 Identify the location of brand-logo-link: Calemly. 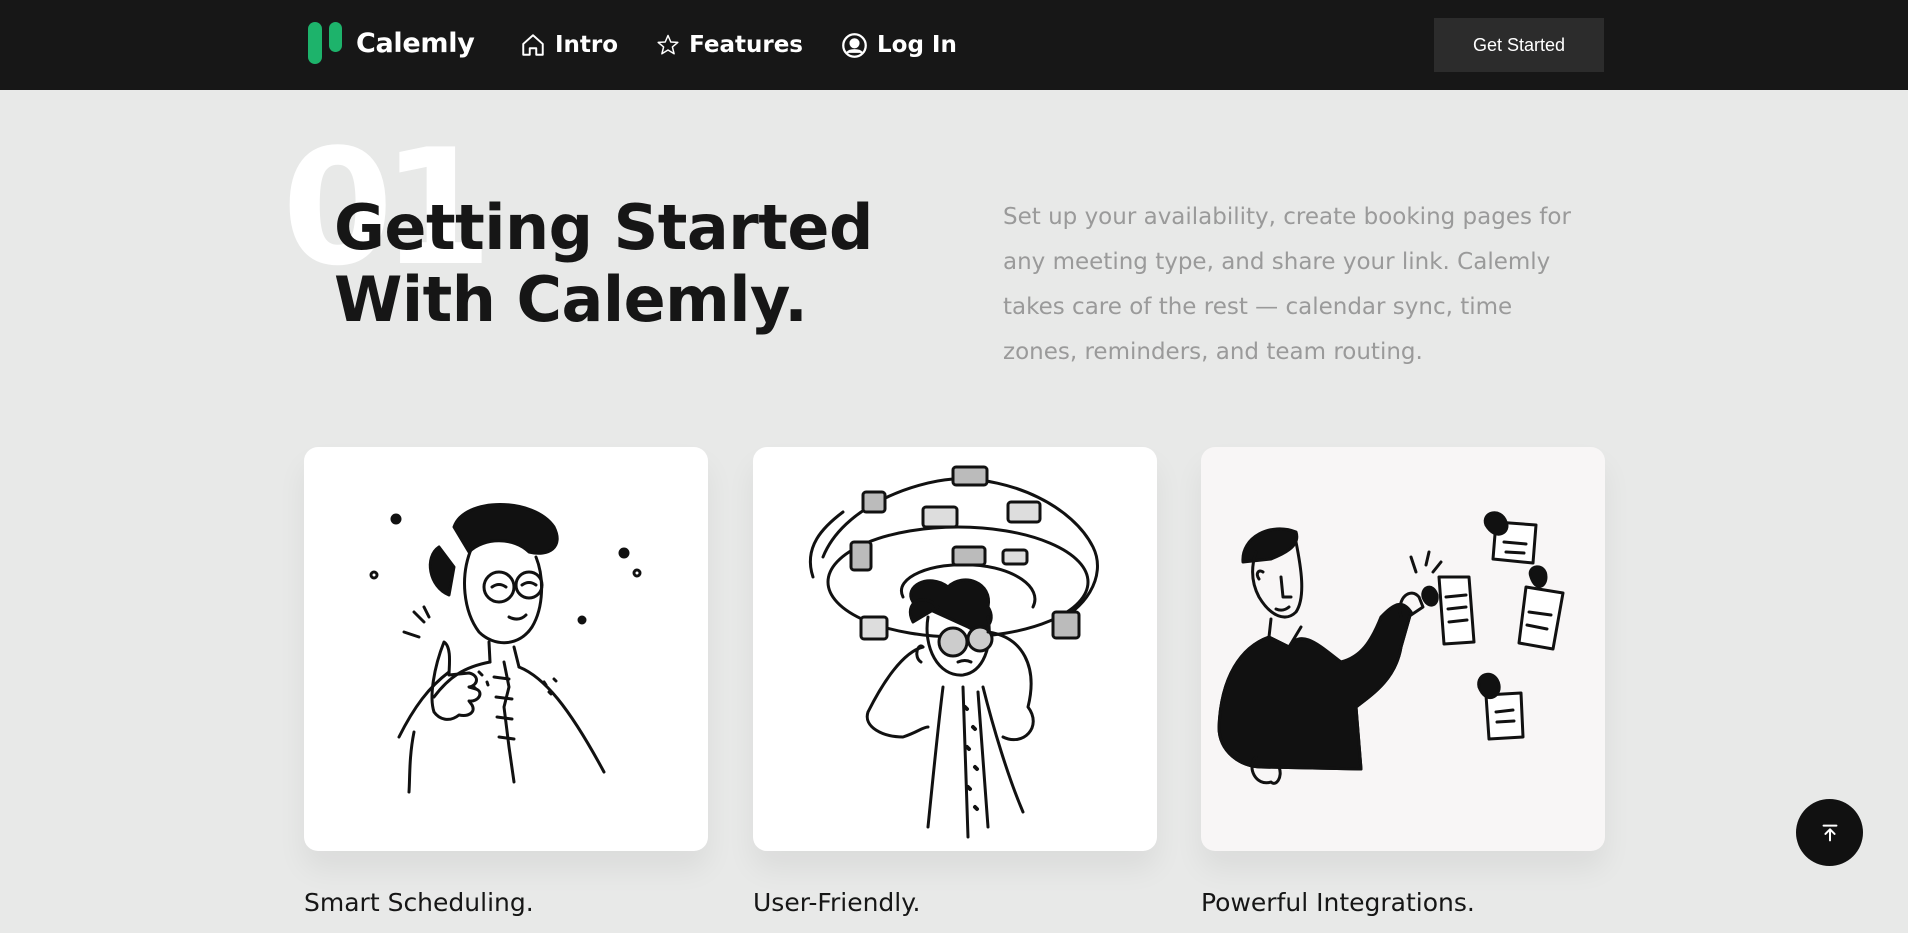
(391, 43).